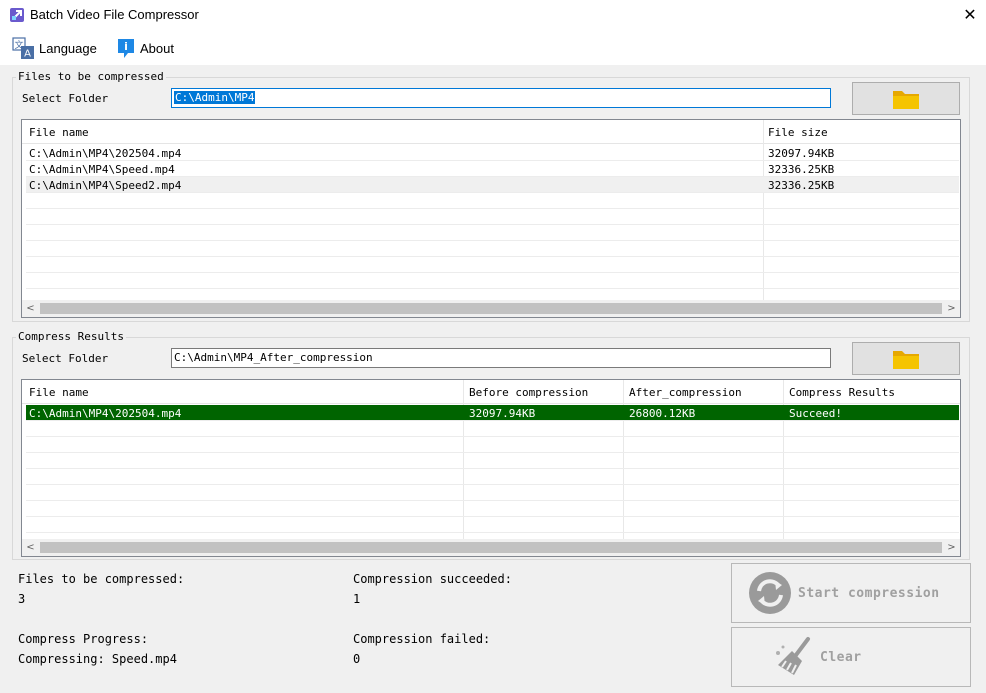  I want to click on files-count-label: Files to be compressed:, so click(101, 579).